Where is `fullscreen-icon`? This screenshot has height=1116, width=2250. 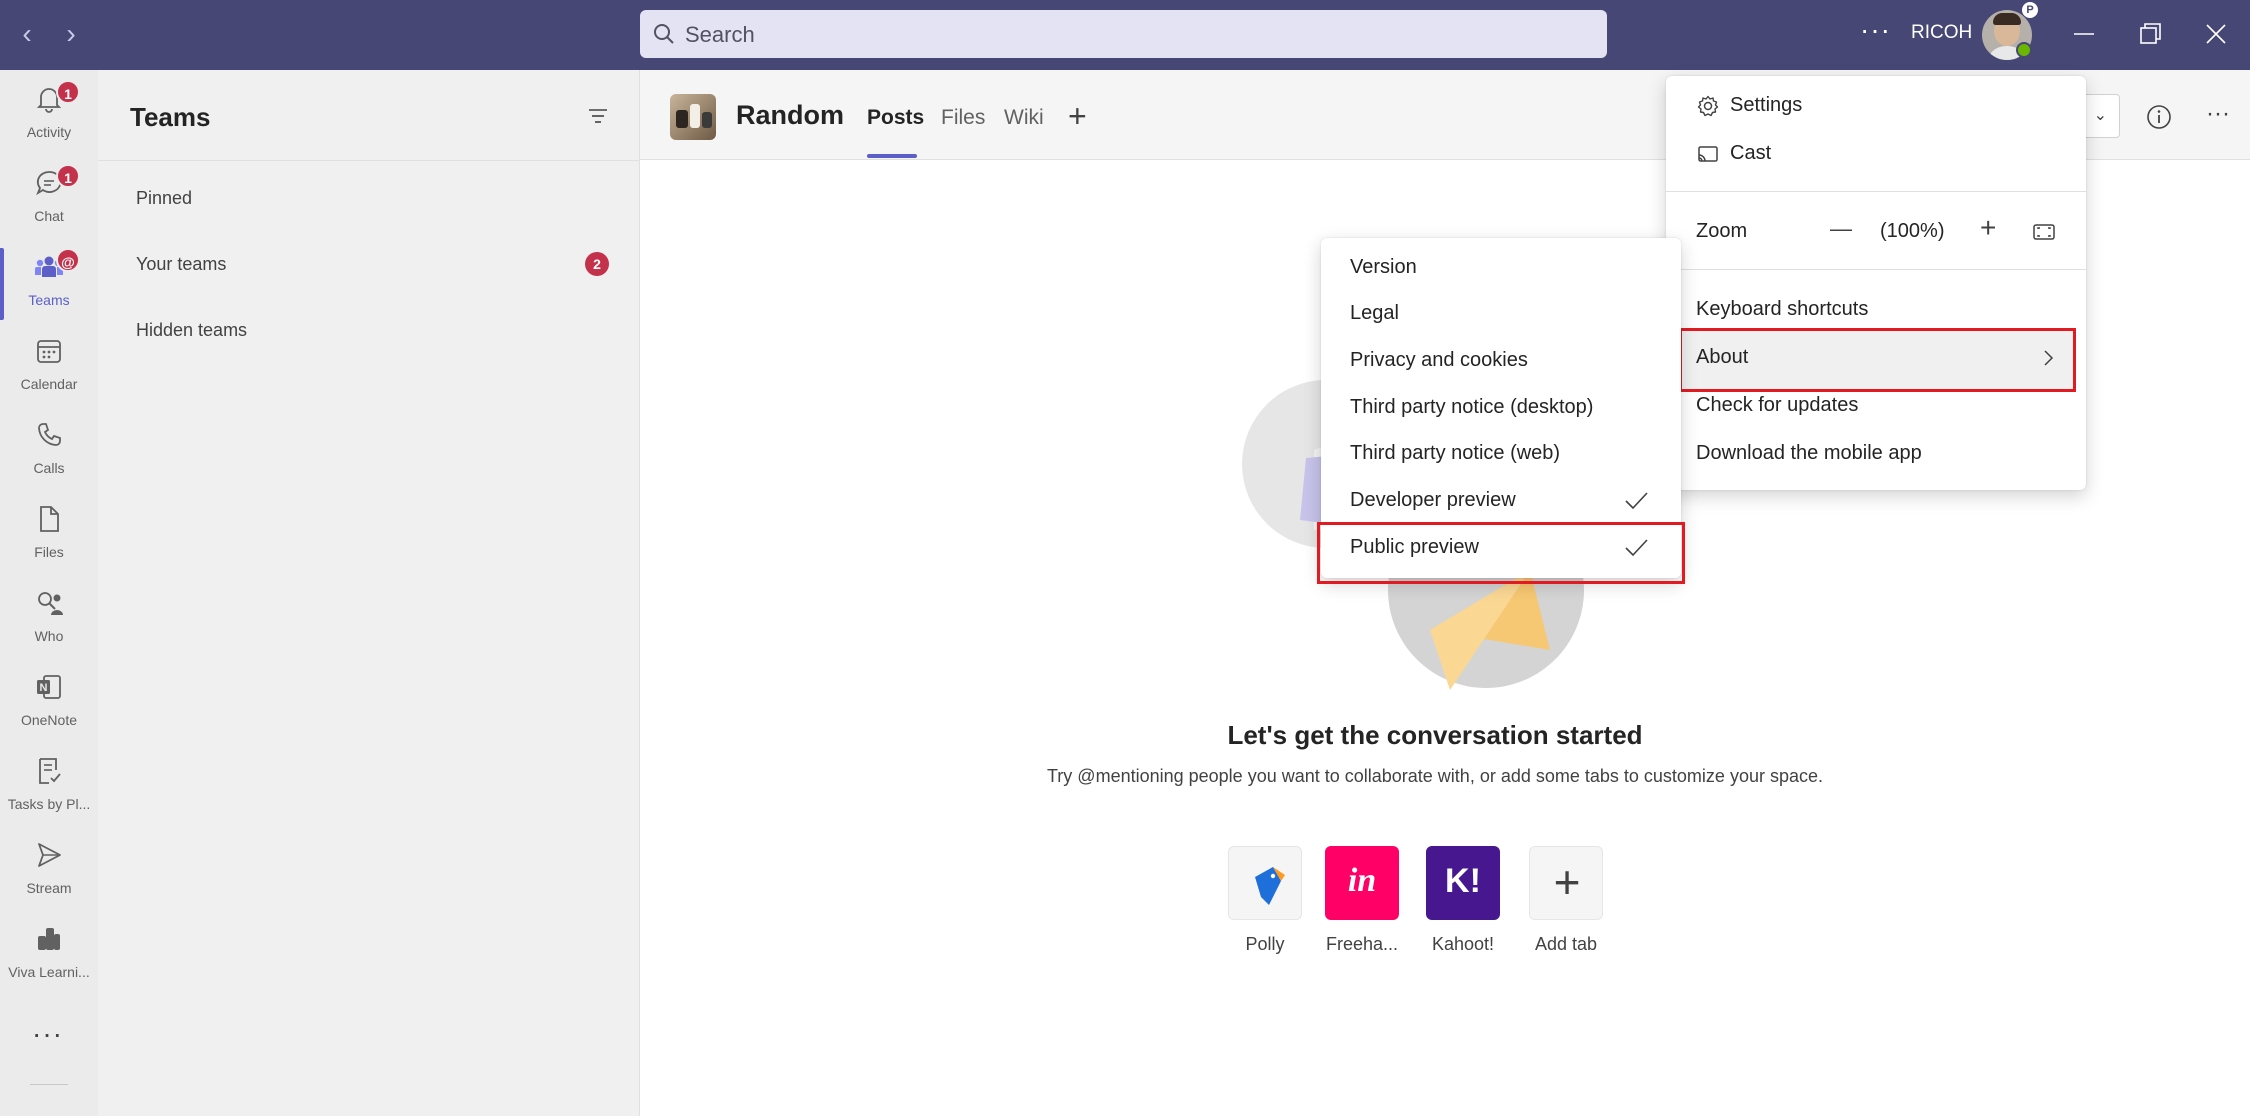 fullscreen-icon is located at coordinates (2044, 232).